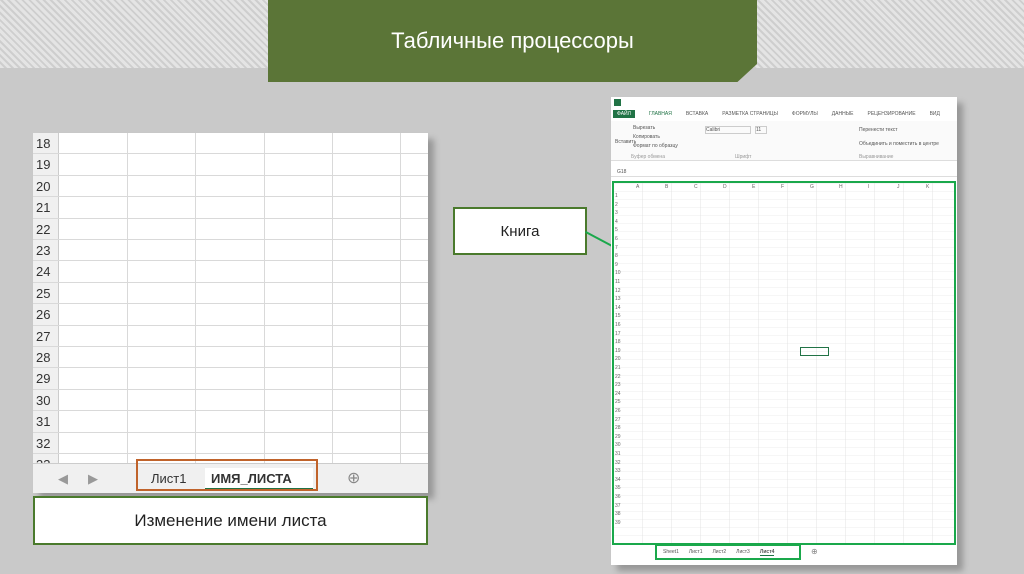 The width and height of the screenshot is (1024, 574). What do you see at coordinates (618, 299) in the screenshot?
I see `row-number: 13` at bounding box center [618, 299].